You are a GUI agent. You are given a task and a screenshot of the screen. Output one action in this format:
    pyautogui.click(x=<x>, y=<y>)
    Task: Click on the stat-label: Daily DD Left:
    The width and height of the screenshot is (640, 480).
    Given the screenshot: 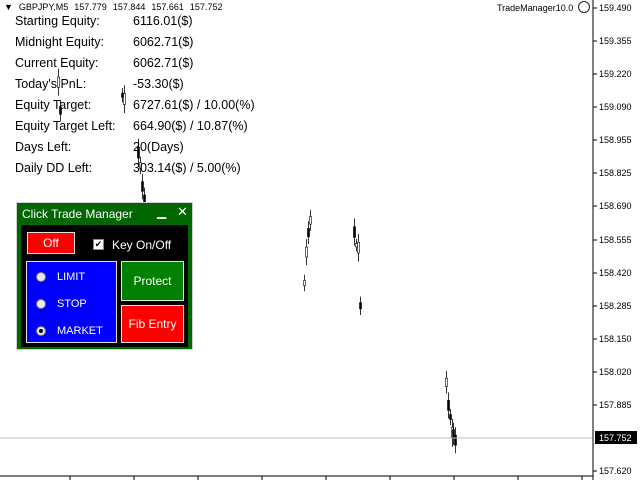 What is the action you would take?
    pyautogui.click(x=54, y=168)
    